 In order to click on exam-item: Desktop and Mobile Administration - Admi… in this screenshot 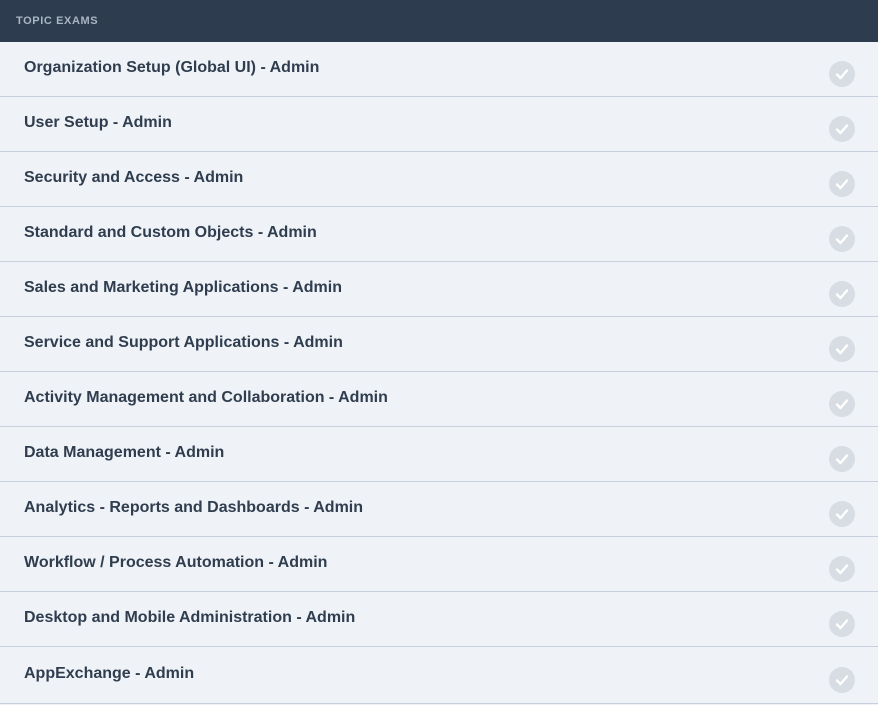, I will do `click(439, 619)`.